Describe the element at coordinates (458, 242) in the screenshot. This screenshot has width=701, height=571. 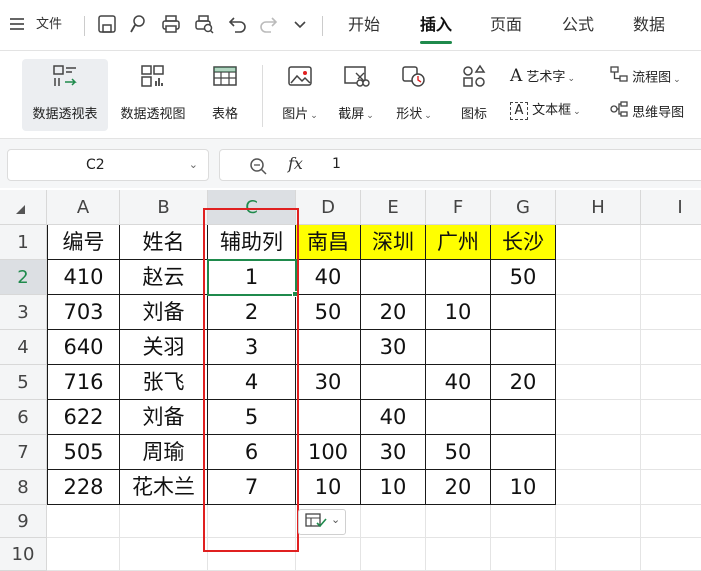
I see `cell-f1: 广州` at that location.